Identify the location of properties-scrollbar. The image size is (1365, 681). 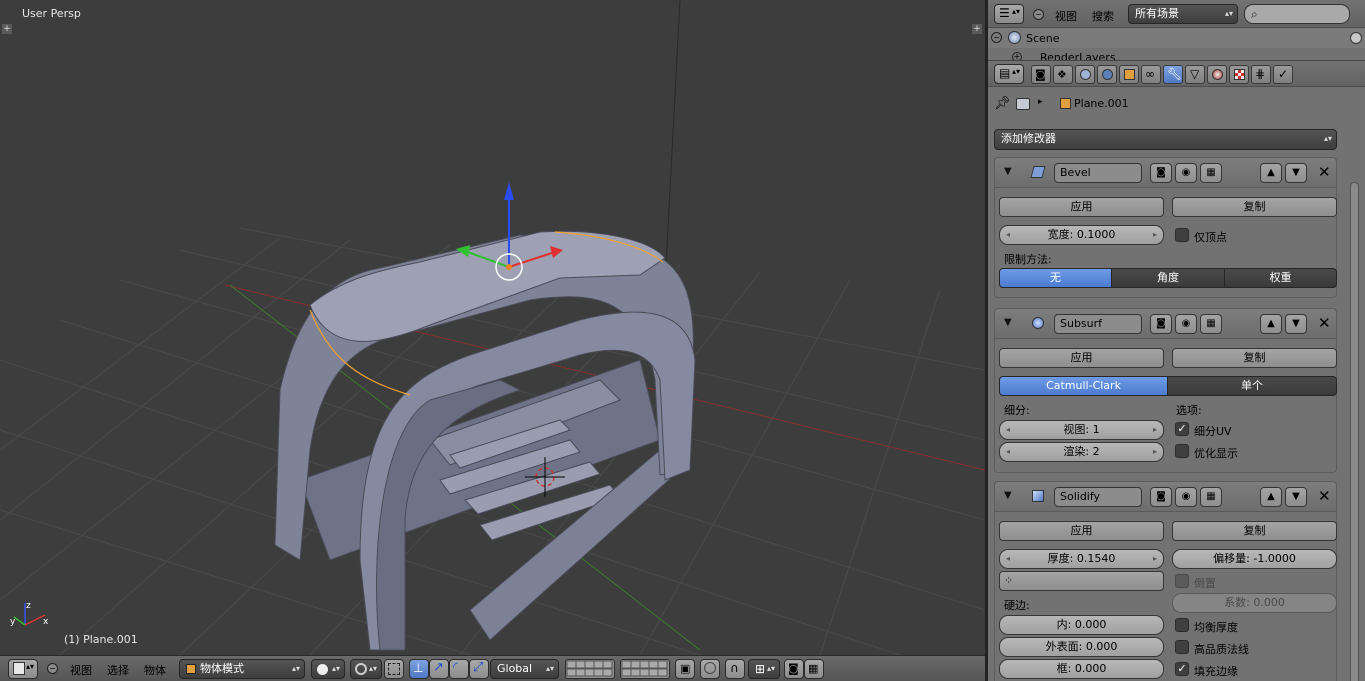
(1354, 431).